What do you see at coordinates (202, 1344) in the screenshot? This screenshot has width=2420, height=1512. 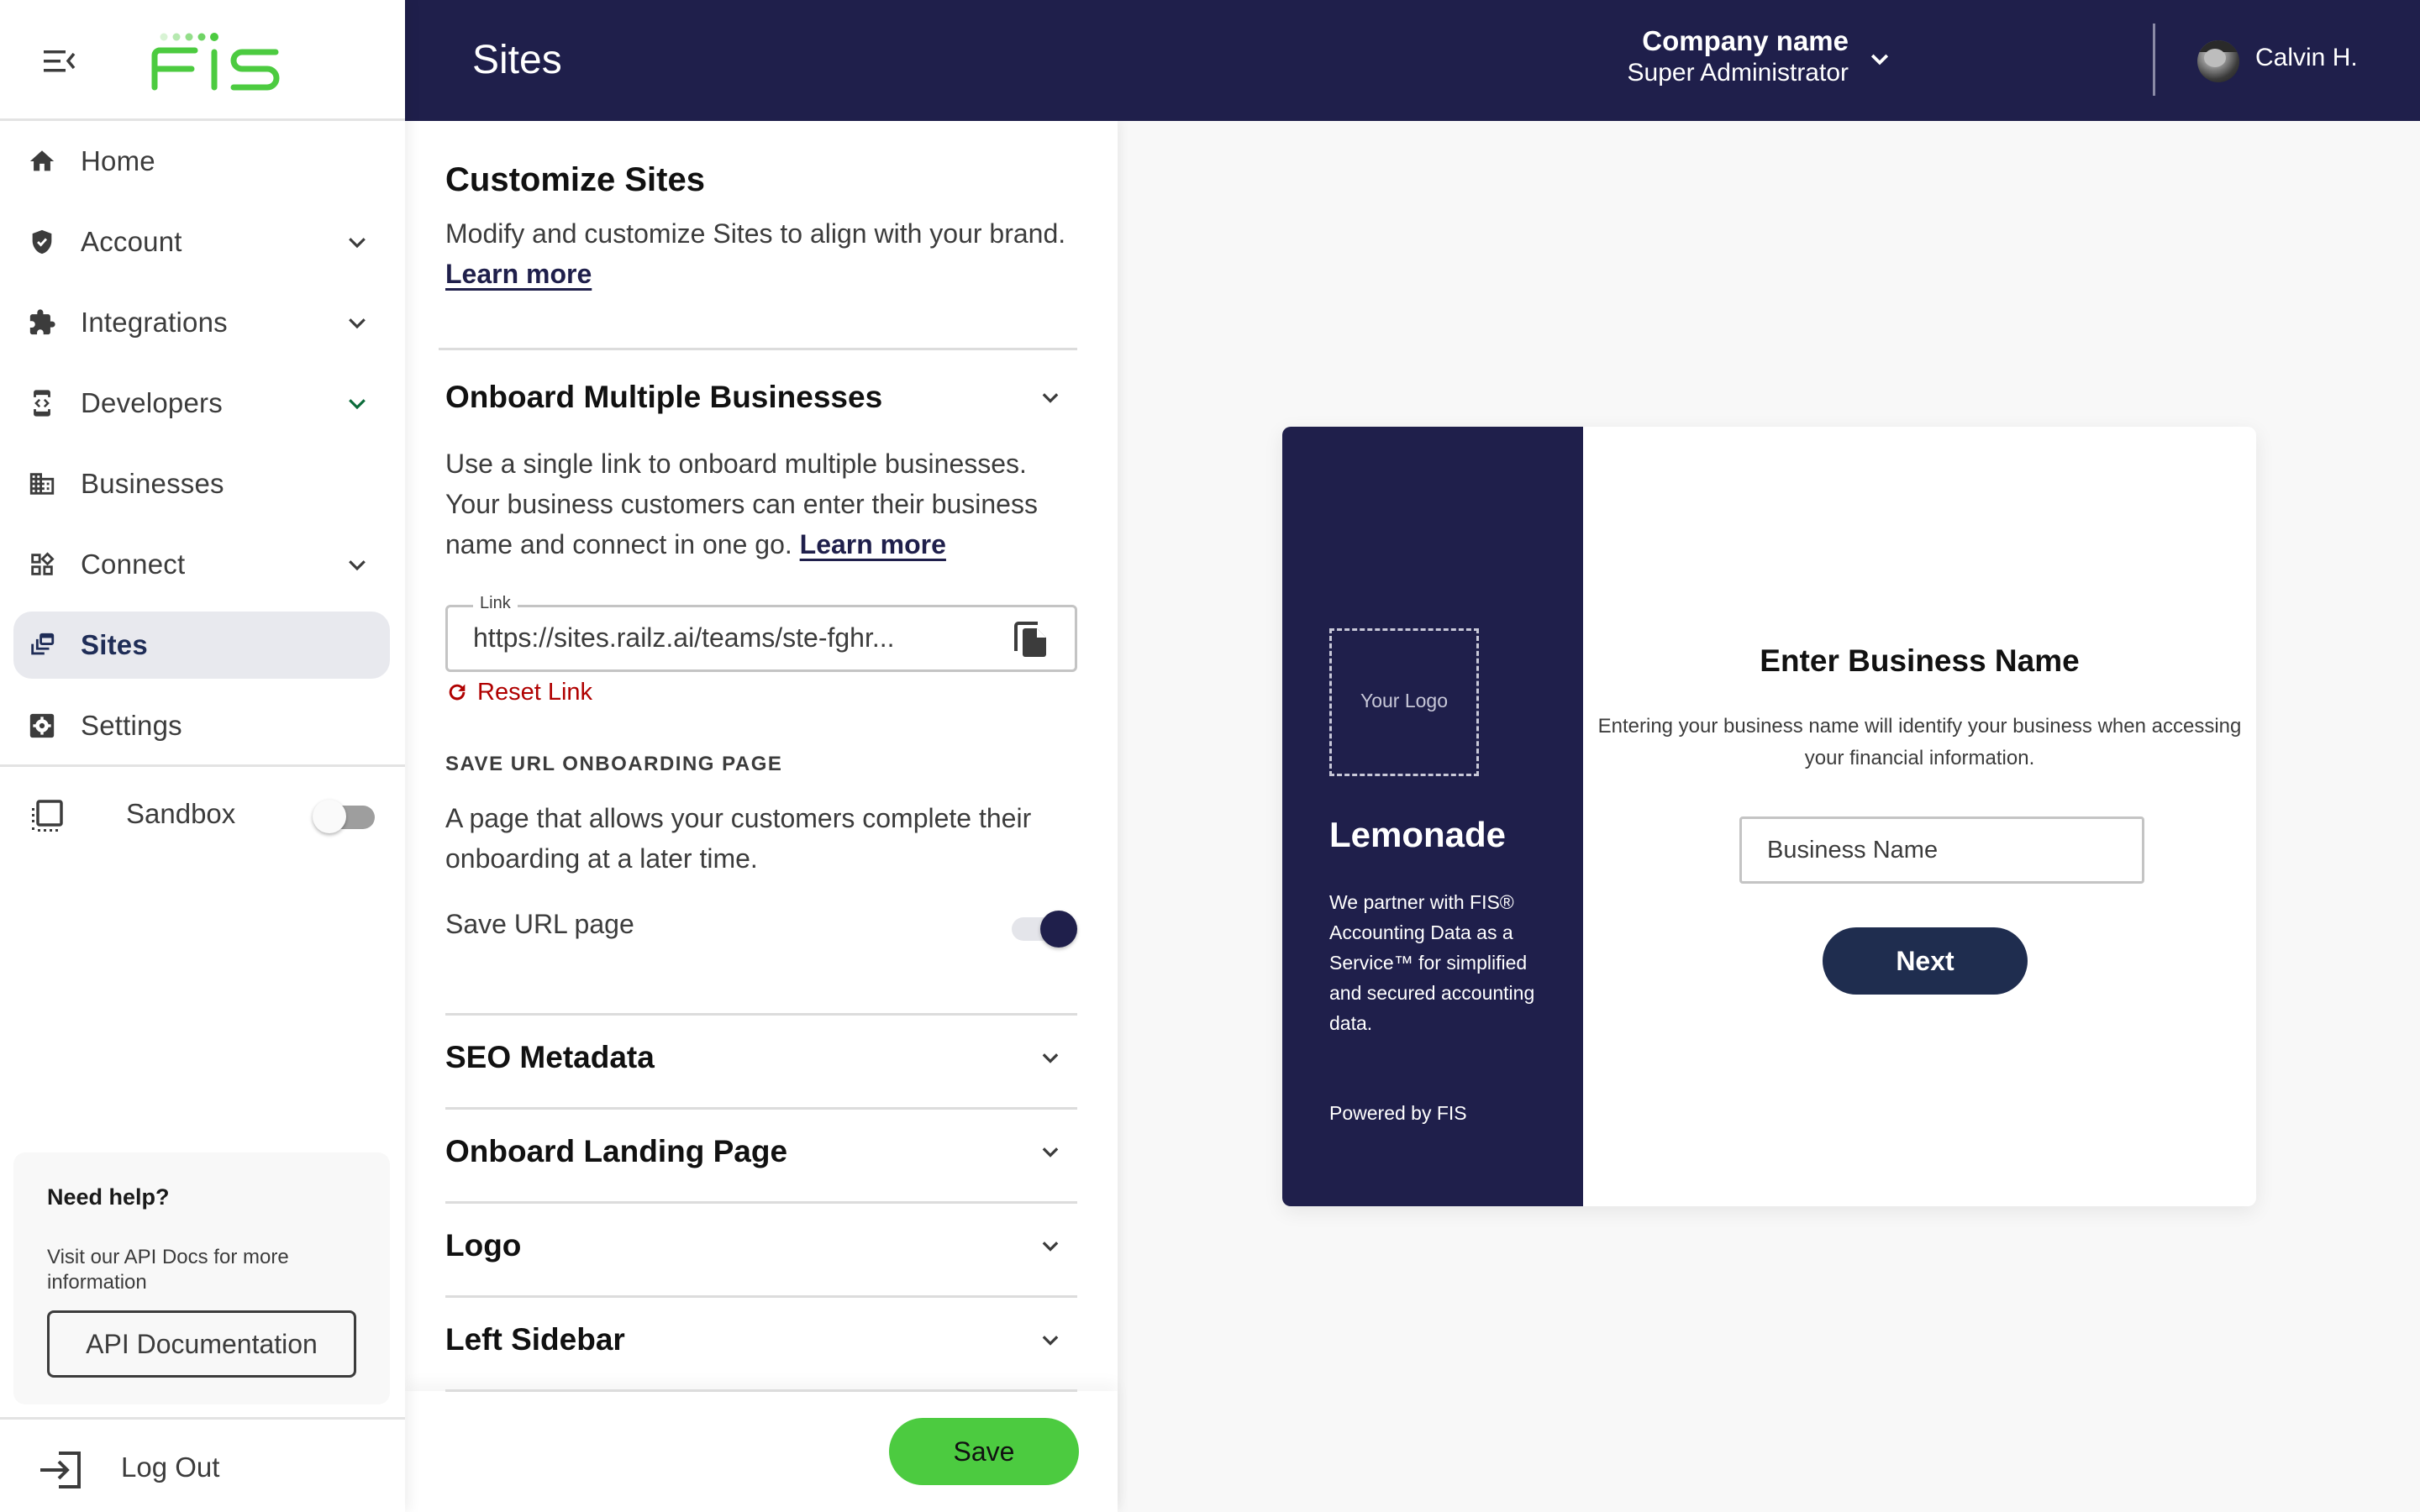 I see `api-documentation-button: API Documentation` at bounding box center [202, 1344].